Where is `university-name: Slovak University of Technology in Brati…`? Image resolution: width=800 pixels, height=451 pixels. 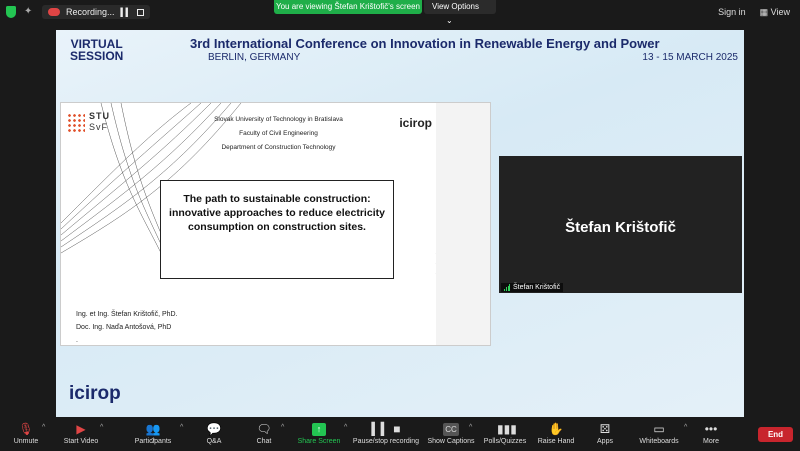
university-name: Slovak University of Technology in Brati… is located at coordinates (278, 119).